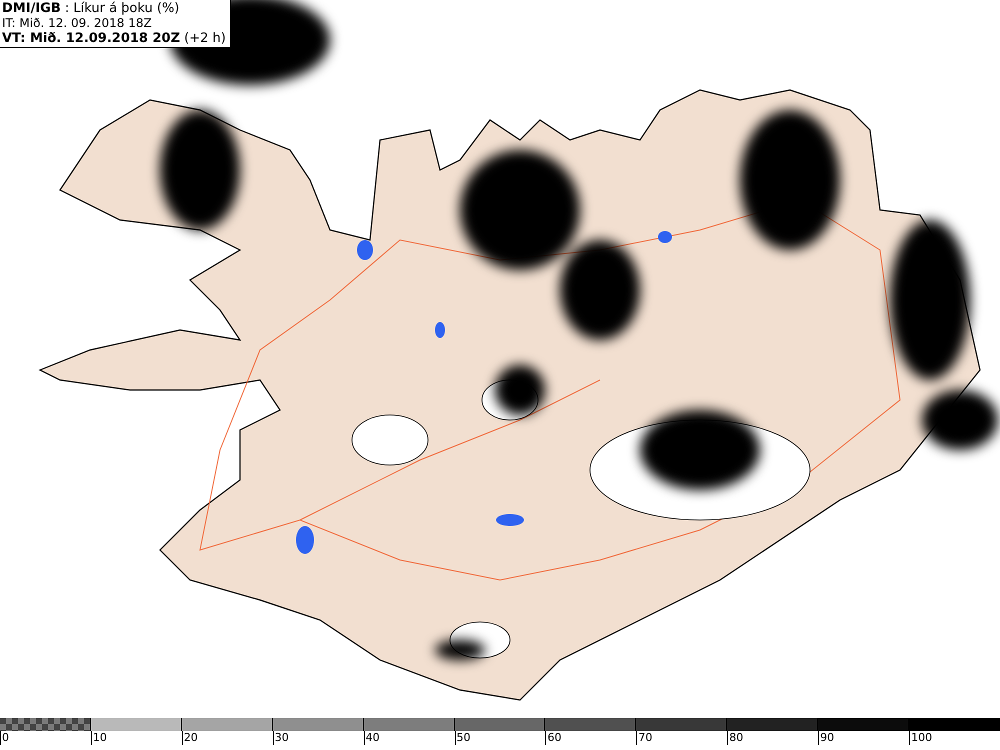  Describe the element at coordinates (98, 738) in the screenshot. I see `legend-label: 10` at that location.